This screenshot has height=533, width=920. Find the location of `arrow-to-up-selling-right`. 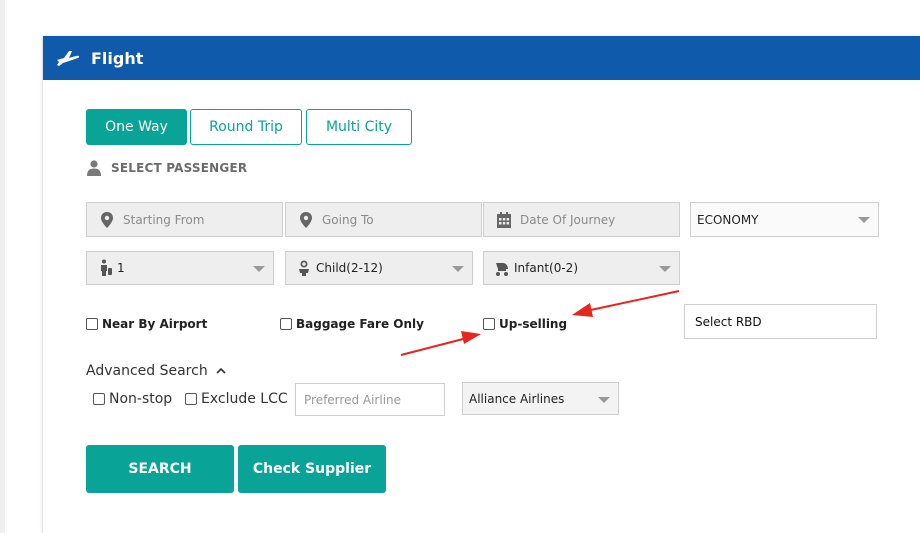

arrow-to-up-selling-right is located at coordinates (626, 303).